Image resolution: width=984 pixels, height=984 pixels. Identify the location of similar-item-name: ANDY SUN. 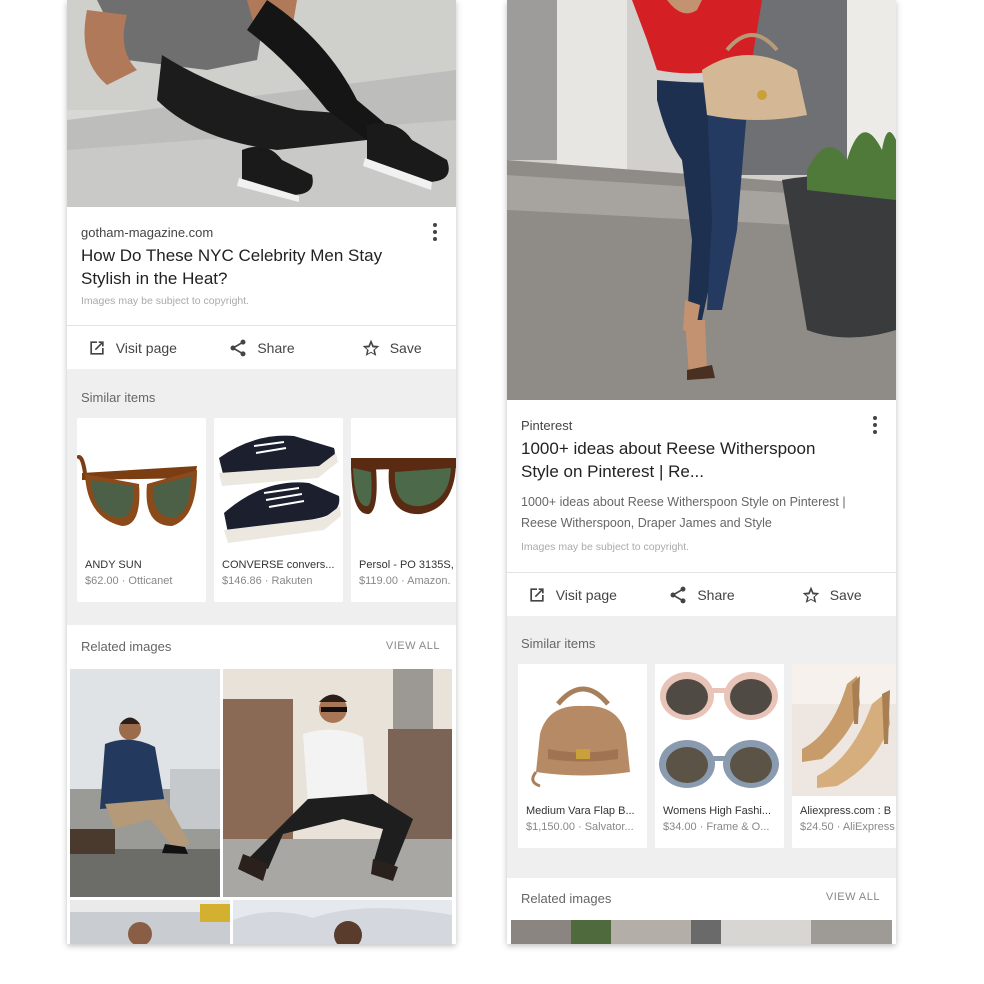
(113, 565).